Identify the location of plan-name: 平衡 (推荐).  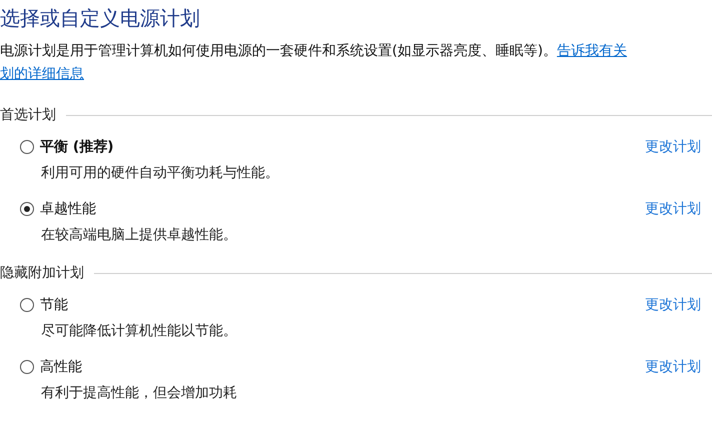
(77, 147).